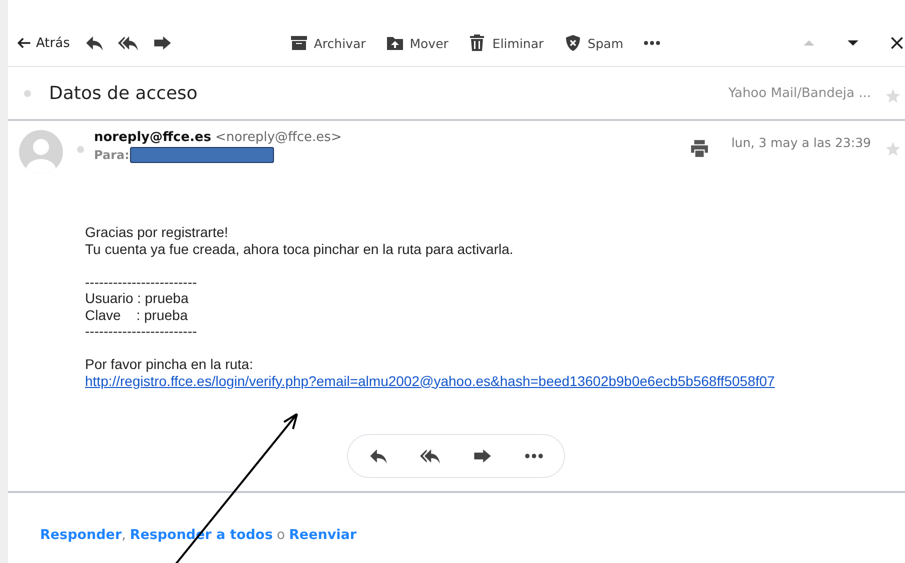 The height and width of the screenshot is (563, 905). Describe the element at coordinates (123, 93) in the screenshot. I see `email-subject: Datos de acceso` at that location.